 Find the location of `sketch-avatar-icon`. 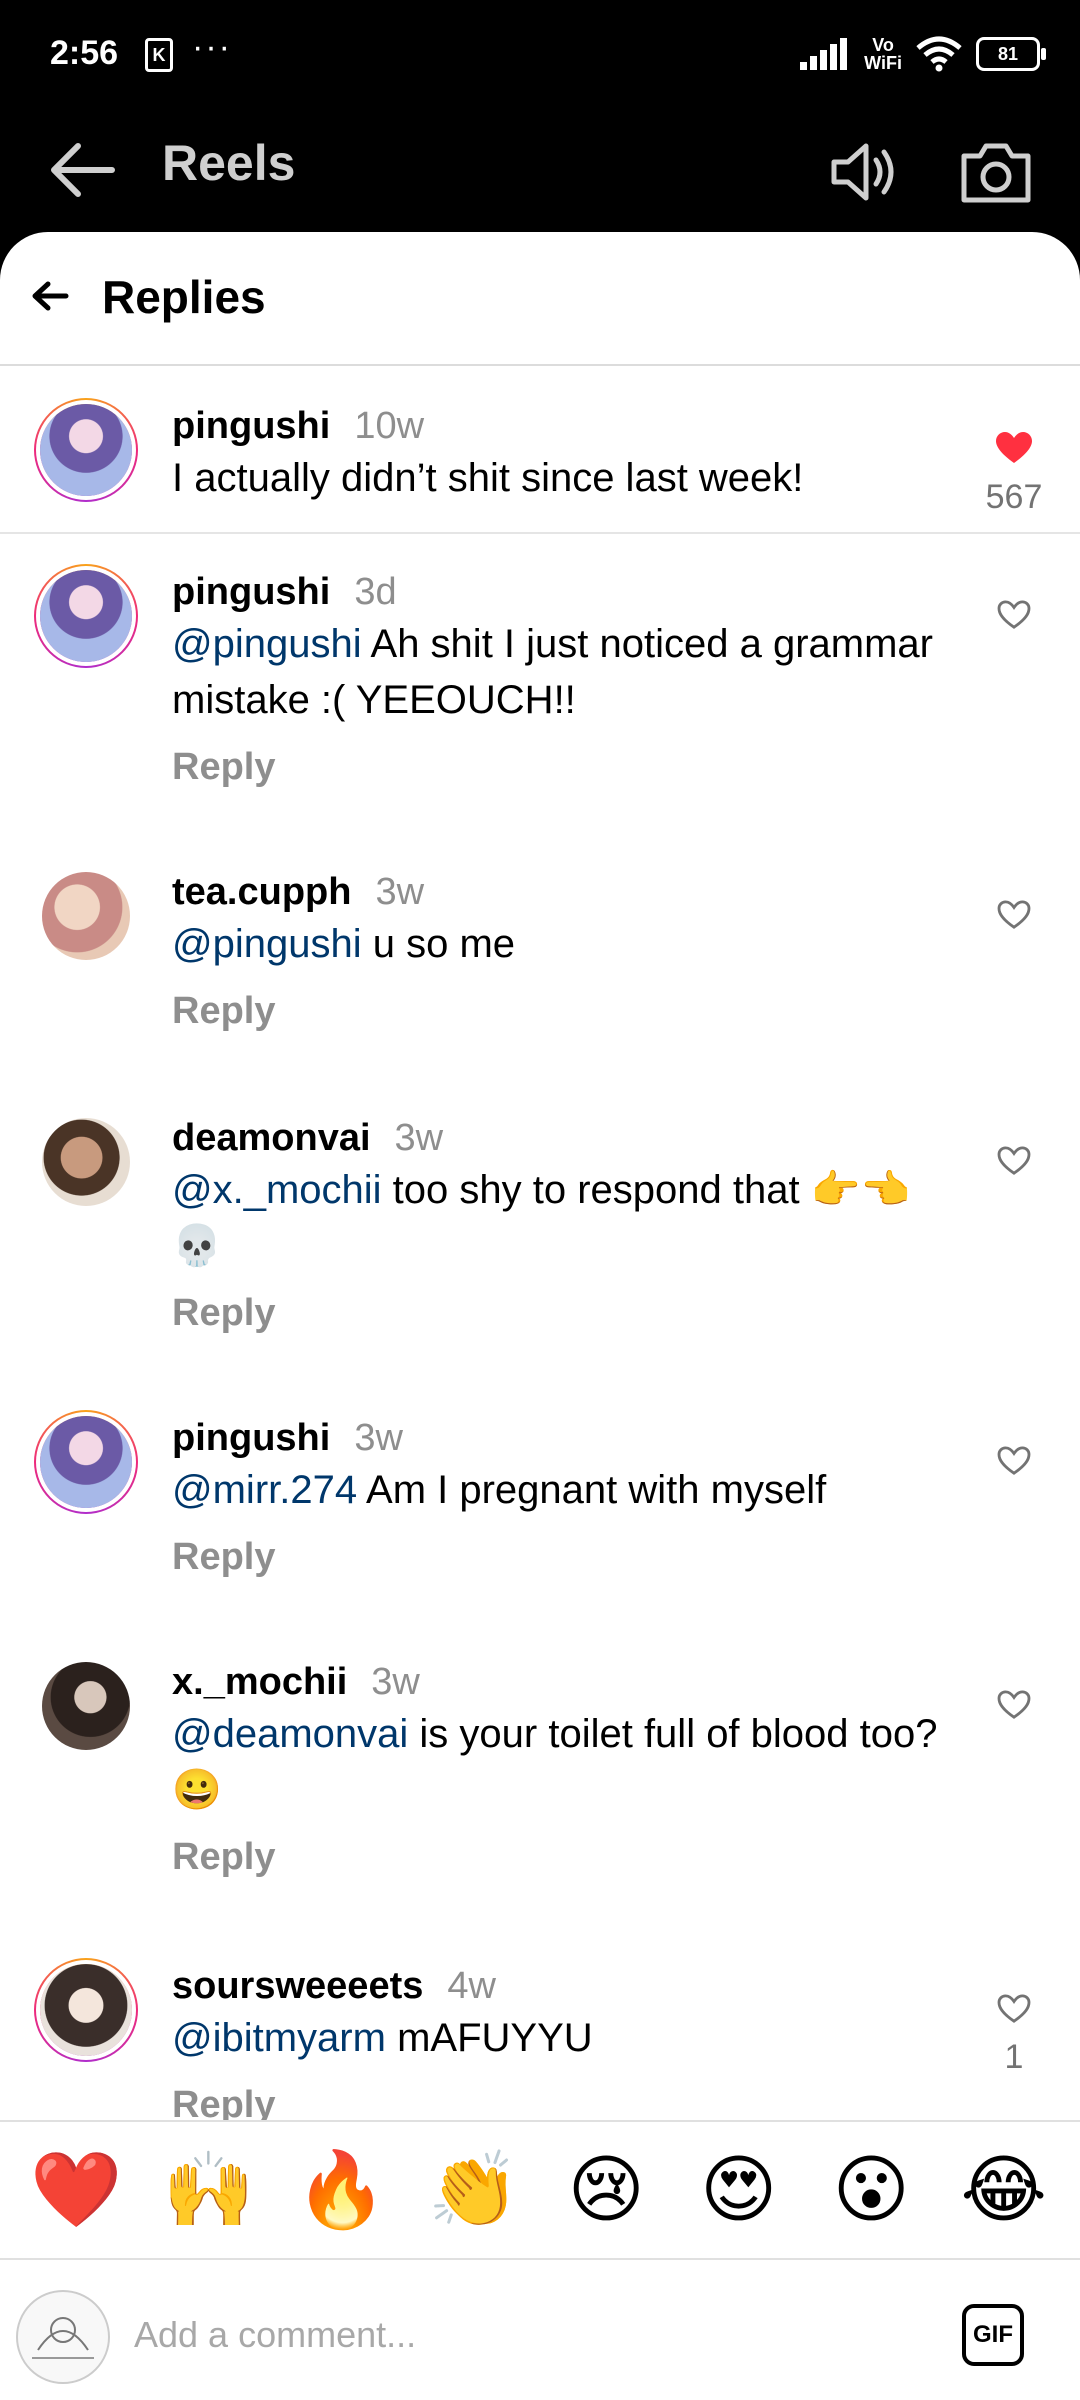

sketch-avatar-icon is located at coordinates (63, 2338).